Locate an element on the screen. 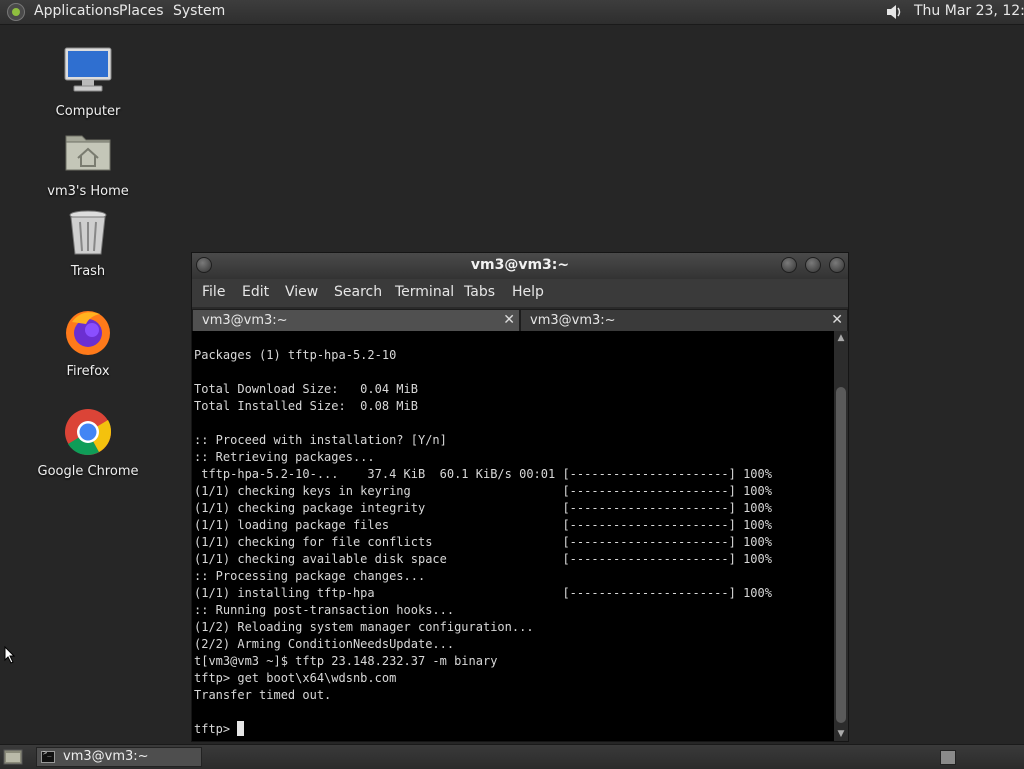 The image size is (1024, 769). desktop-icon-home: vm3's Home is located at coordinates (88, 162).